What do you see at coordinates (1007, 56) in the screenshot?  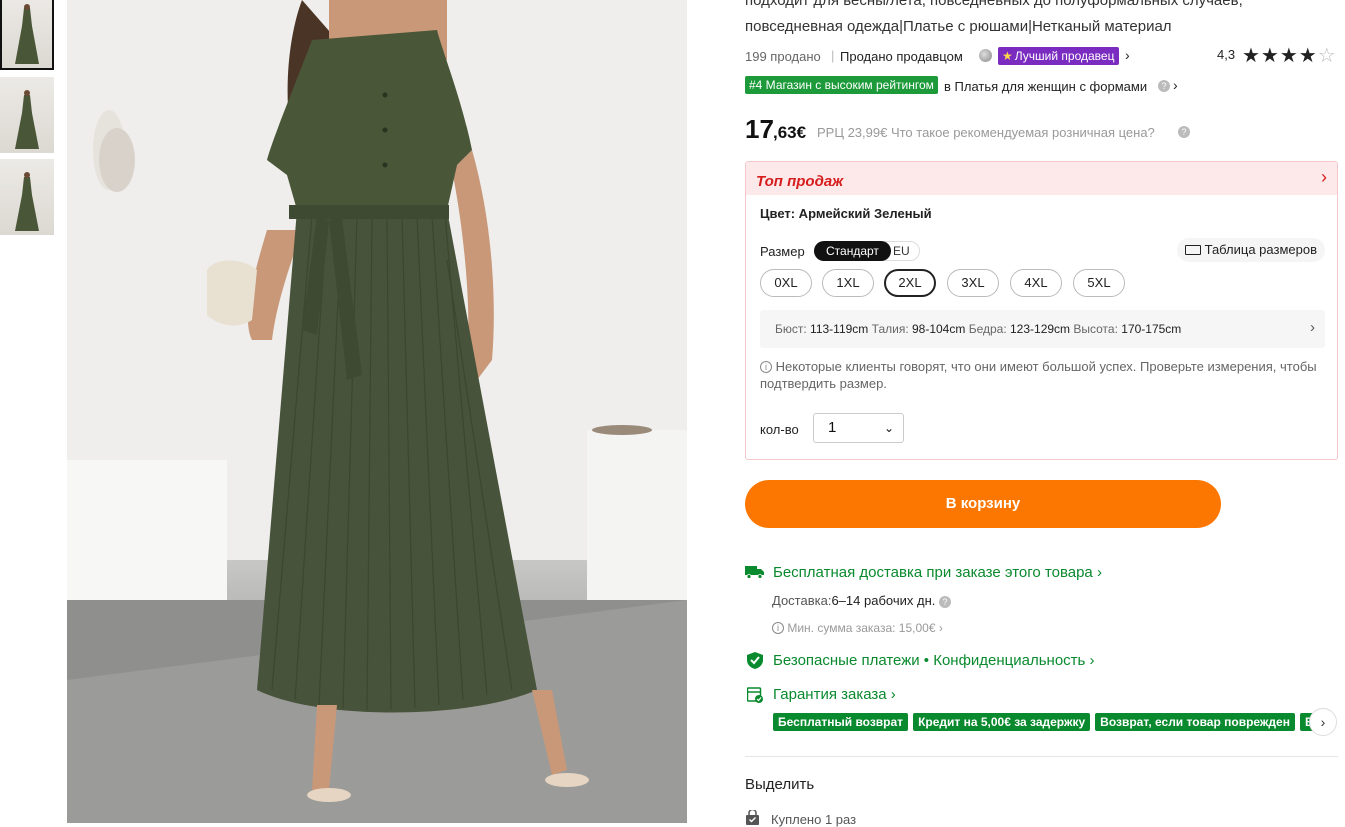 I see `star-icon: ★` at bounding box center [1007, 56].